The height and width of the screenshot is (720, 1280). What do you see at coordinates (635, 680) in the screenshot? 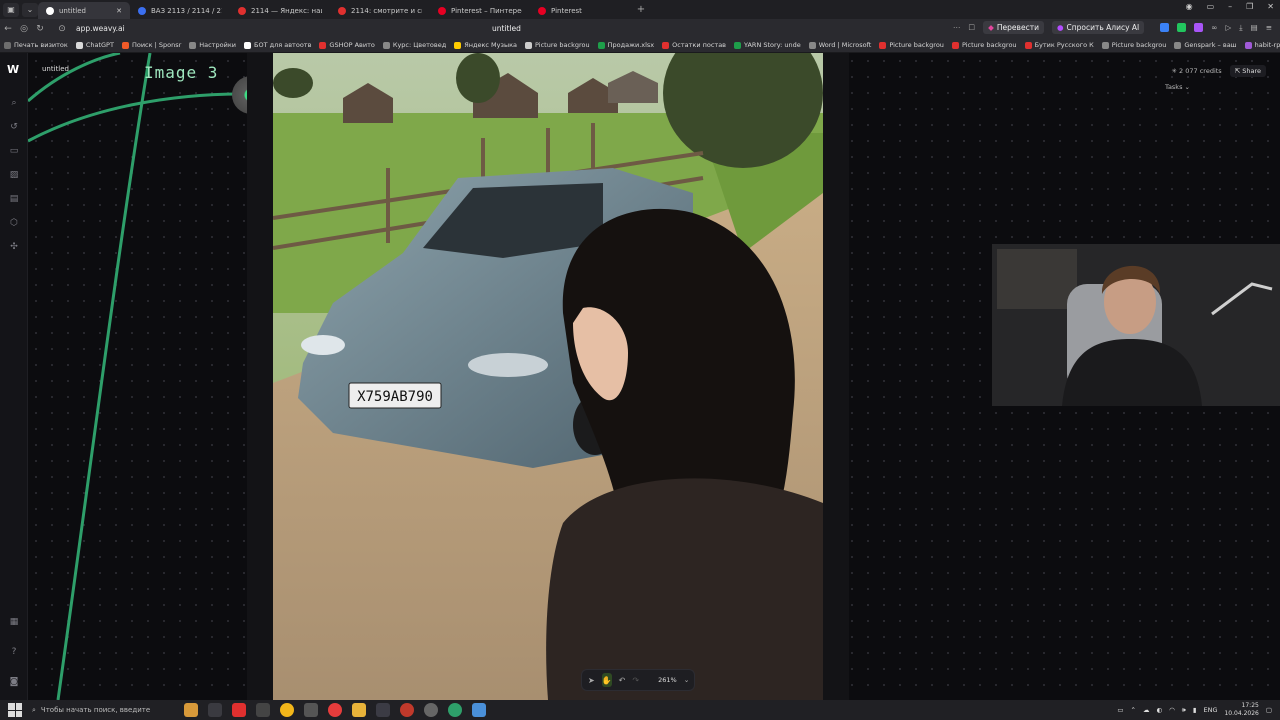
I see `redo-icon: ↷` at bounding box center [635, 680].